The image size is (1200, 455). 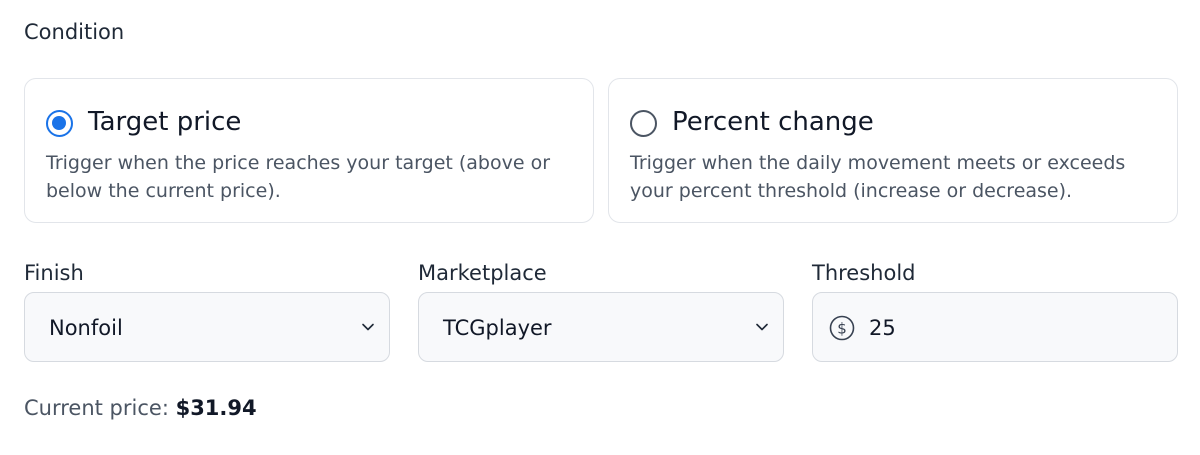 I want to click on threshold-input: $ 25, so click(x=995, y=327).